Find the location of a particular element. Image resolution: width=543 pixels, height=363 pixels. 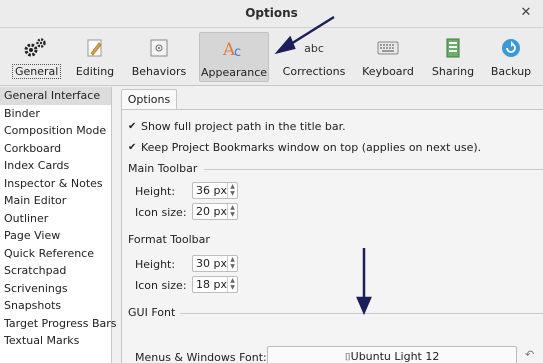

menus-windows-font-label: Menus & Windows Font: is located at coordinates (201, 357).